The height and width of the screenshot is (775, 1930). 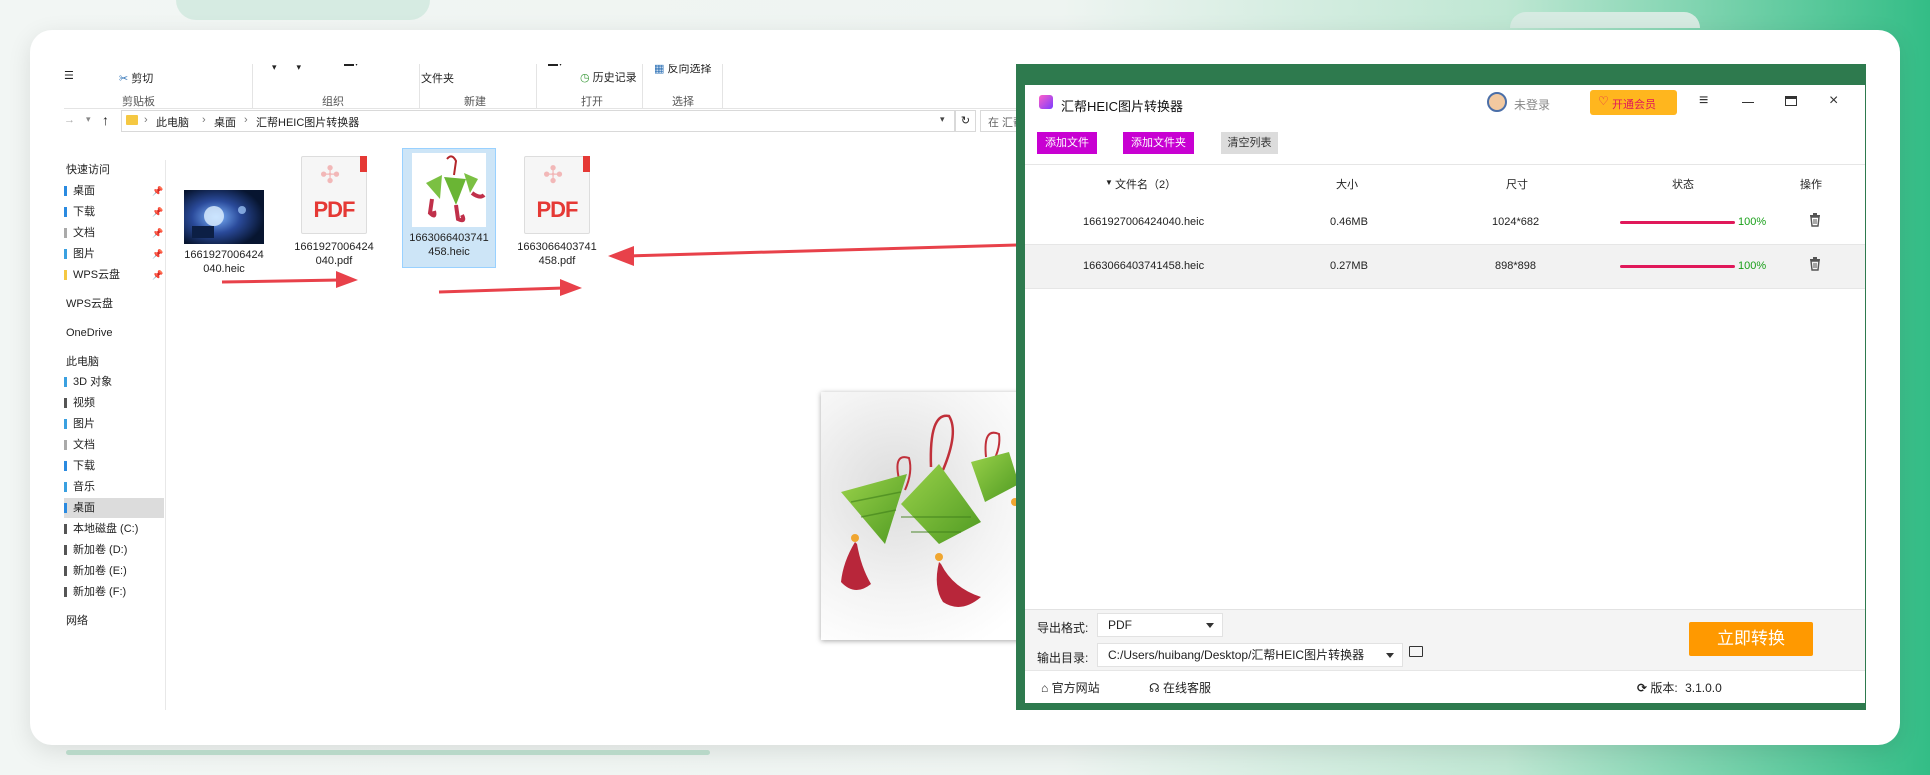 I want to click on sidebar-item: 新加卷 (D:), so click(x=114, y=550).